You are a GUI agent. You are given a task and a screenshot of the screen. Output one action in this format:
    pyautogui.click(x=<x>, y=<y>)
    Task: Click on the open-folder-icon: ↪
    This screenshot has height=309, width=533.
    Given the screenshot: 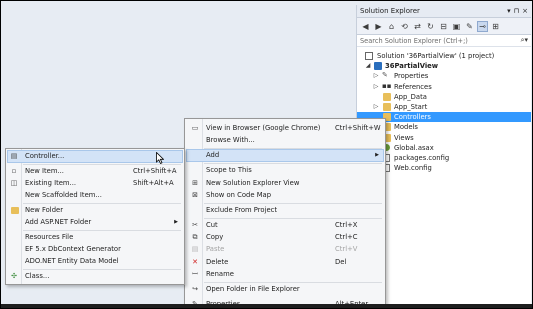 What is the action you would take?
    pyautogui.click(x=195, y=289)
    